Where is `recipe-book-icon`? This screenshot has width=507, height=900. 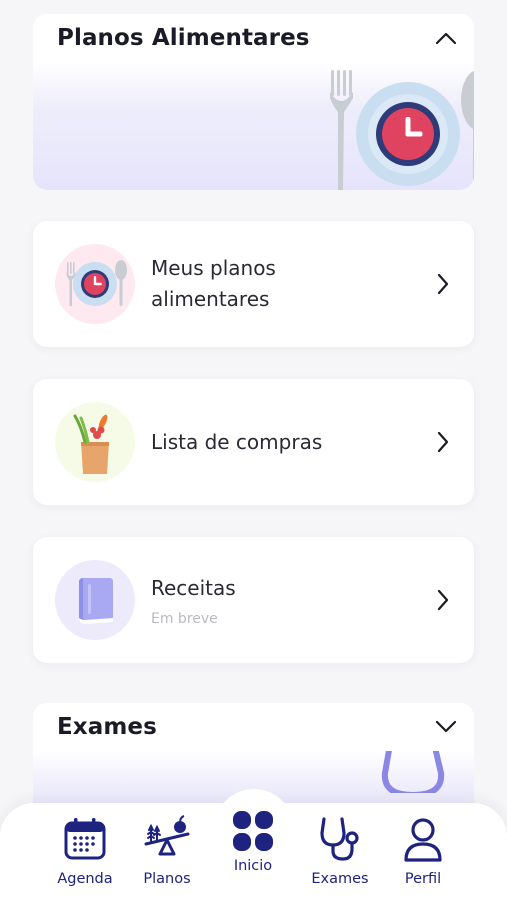
recipe-book-icon is located at coordinates (95, 600).